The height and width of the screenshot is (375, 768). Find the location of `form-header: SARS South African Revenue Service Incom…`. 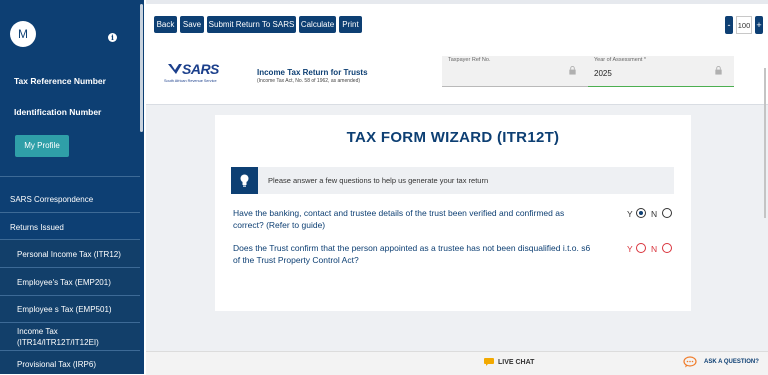

form-header: SARS South African Revenue Service Incom… is located at coordinates (457, 71).